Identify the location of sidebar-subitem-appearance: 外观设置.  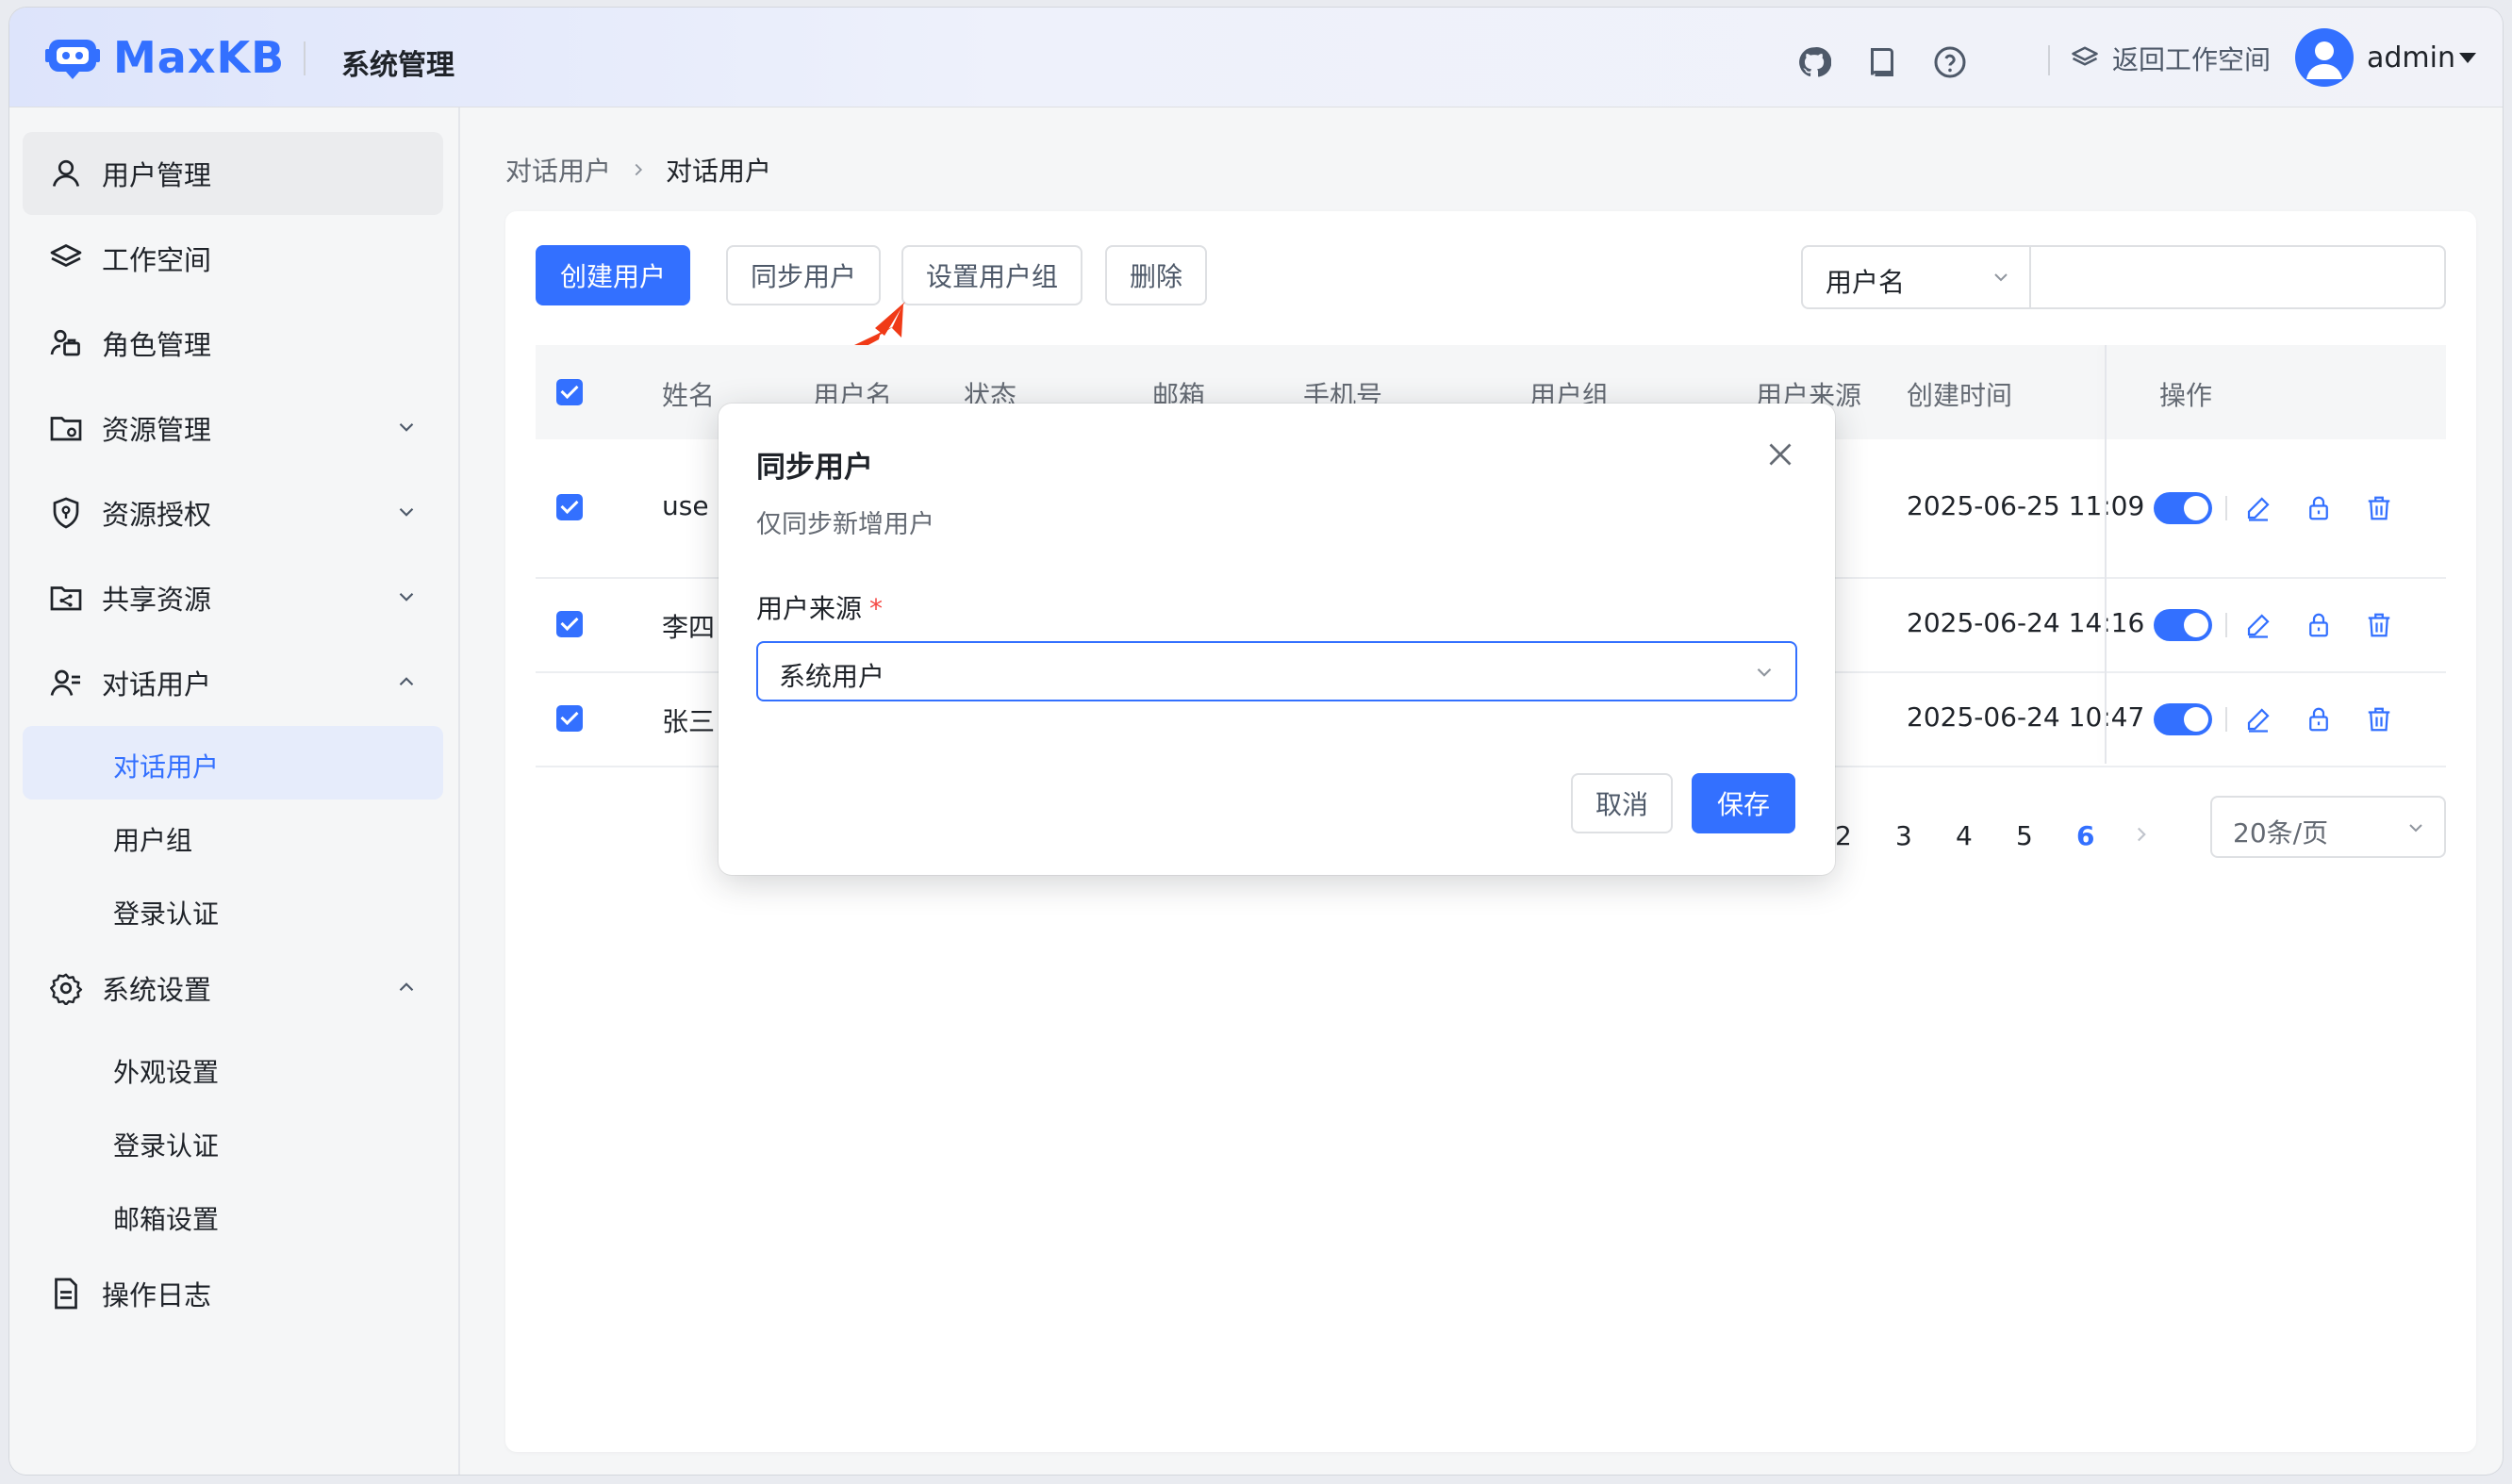
(233, 1068).